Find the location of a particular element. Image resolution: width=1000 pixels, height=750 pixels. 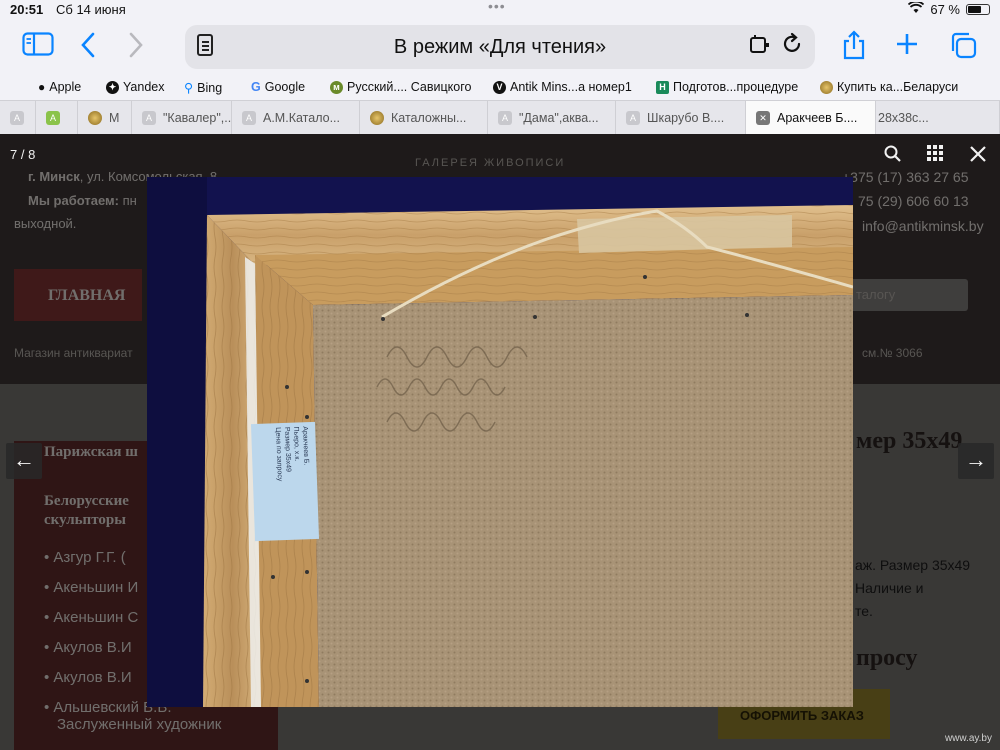

reload-icon is located at coordinates (792, 47).